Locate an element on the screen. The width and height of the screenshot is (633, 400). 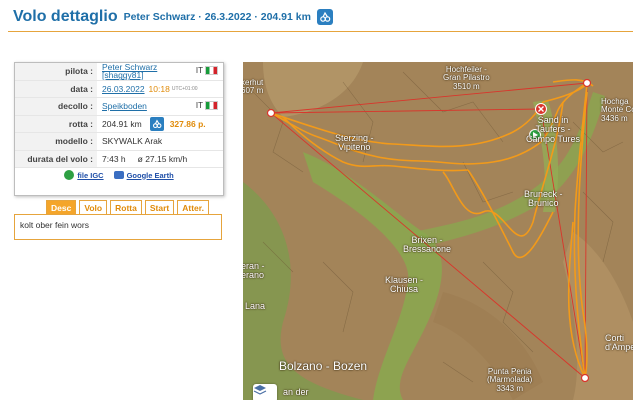
map-label-text: Sand in Taufers - Campo Tures is located at coordinates (553, 129).